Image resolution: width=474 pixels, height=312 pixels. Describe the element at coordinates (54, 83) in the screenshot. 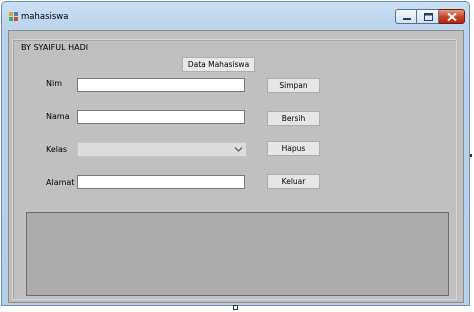

I see `nim-label: Nim` at that location.